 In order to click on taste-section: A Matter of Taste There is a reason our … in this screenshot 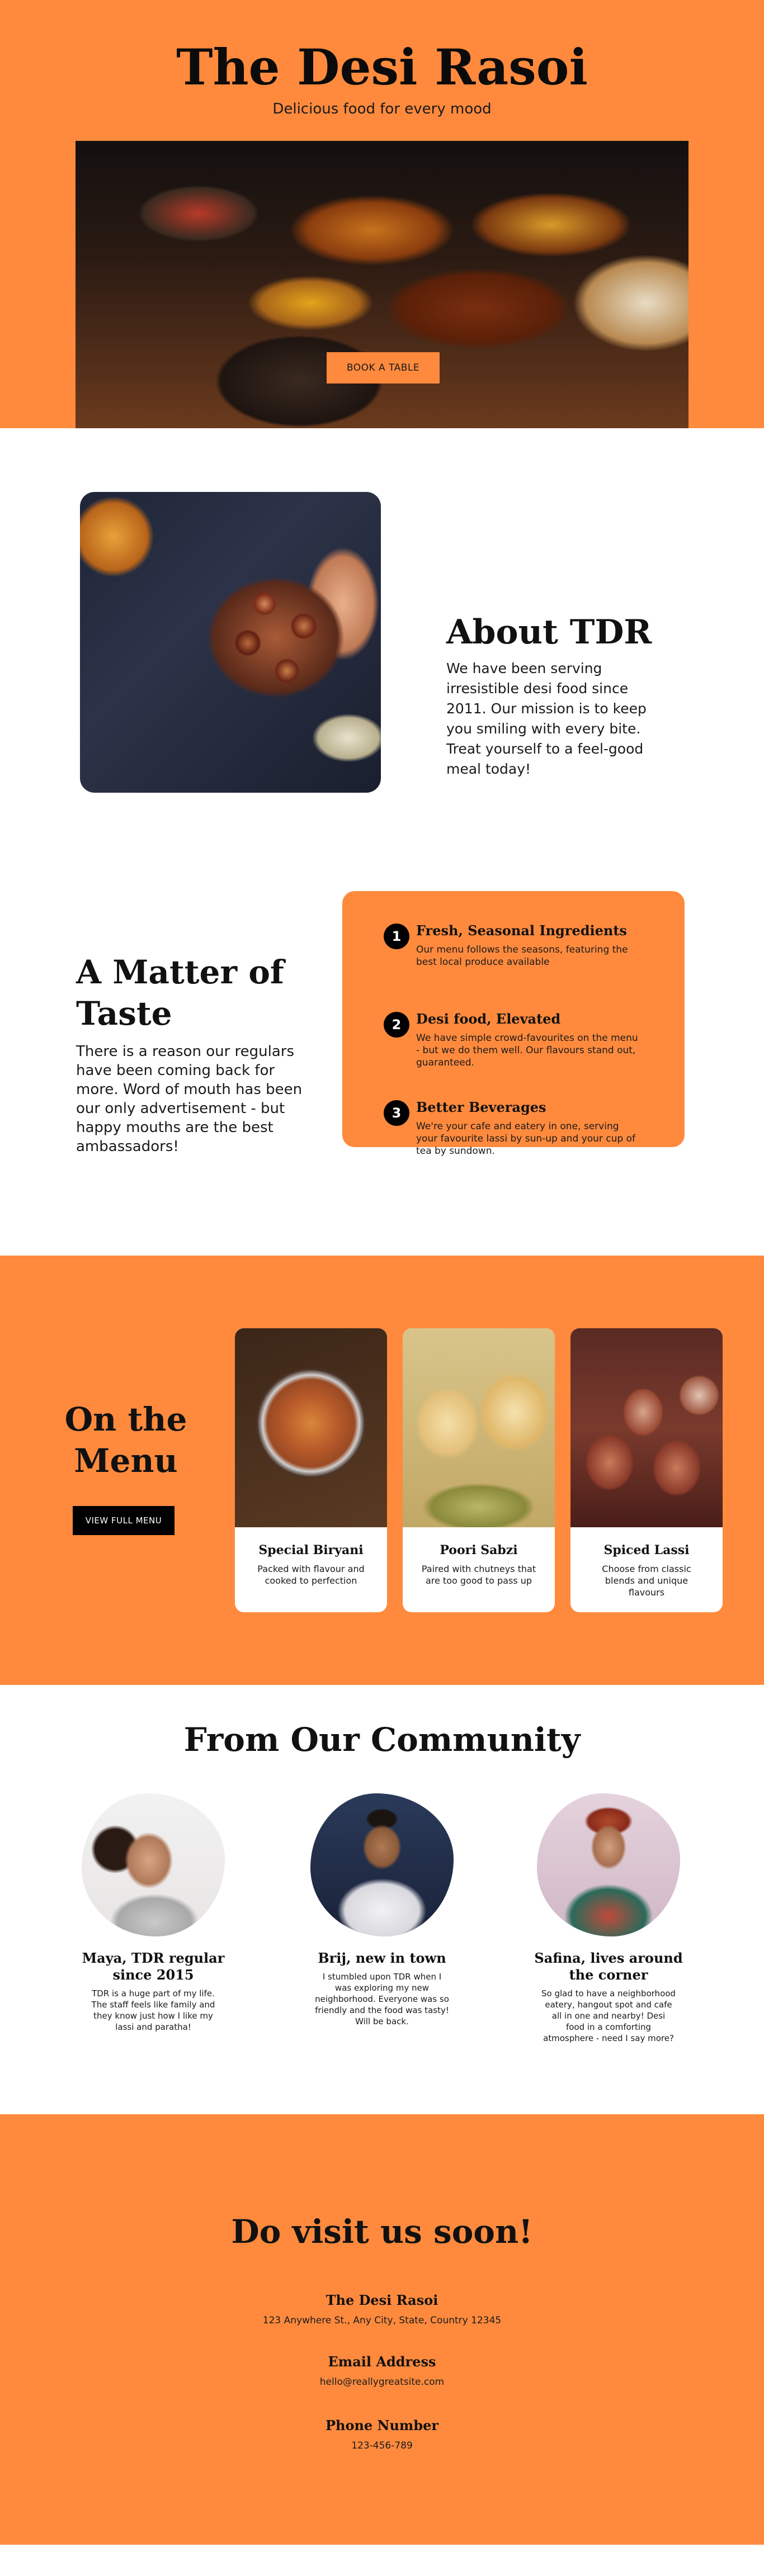, I will do `click(382, 1073)`.